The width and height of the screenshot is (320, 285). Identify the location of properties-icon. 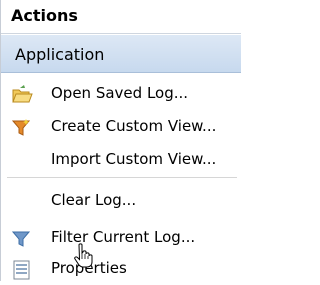
(22, 270).